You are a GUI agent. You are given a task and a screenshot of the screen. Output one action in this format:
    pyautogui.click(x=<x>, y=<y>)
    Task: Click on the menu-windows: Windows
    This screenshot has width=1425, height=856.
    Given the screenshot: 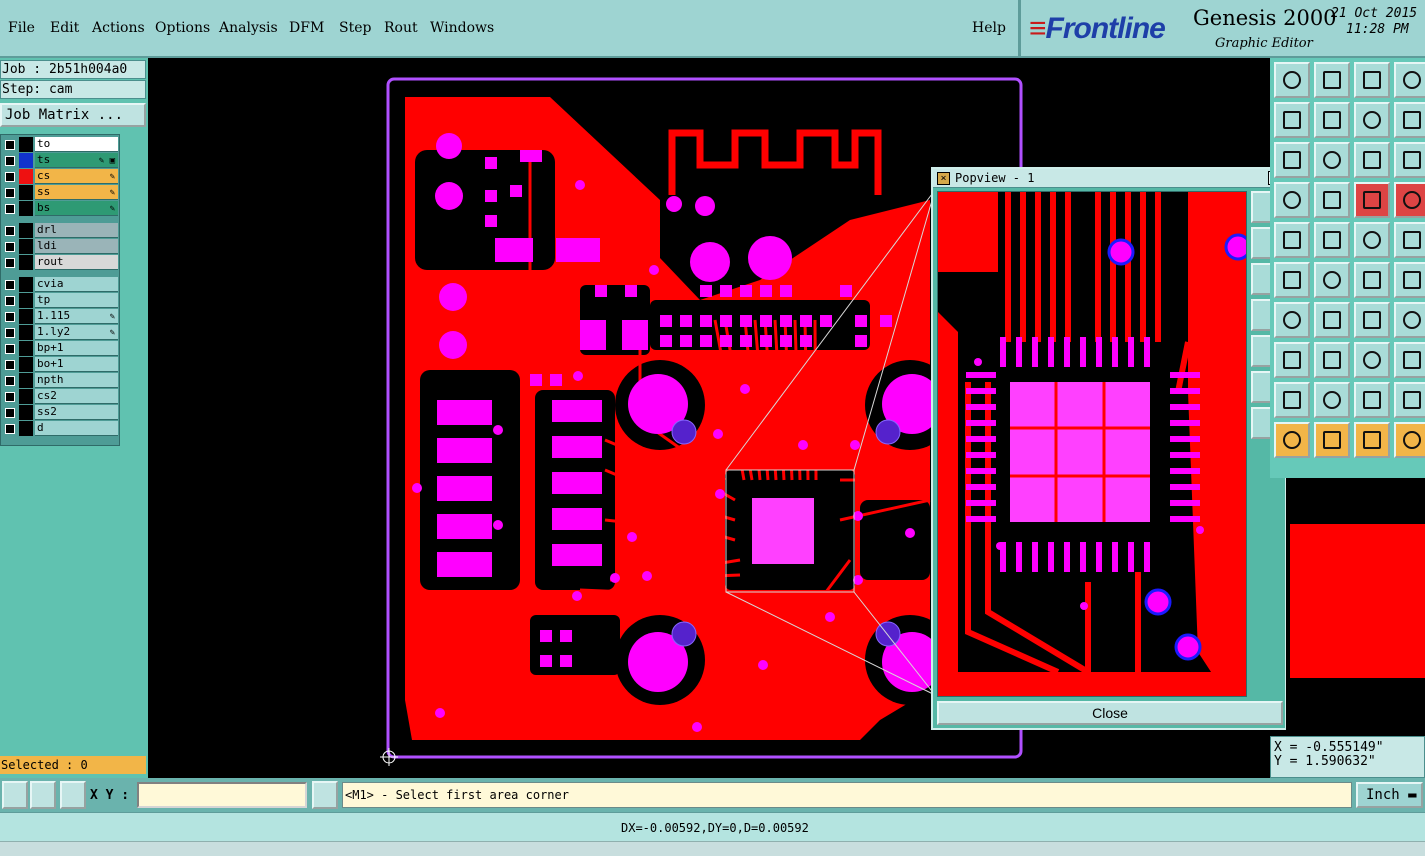 What is the action you would take?
    pyautogui.click(x=462, y=28)
    